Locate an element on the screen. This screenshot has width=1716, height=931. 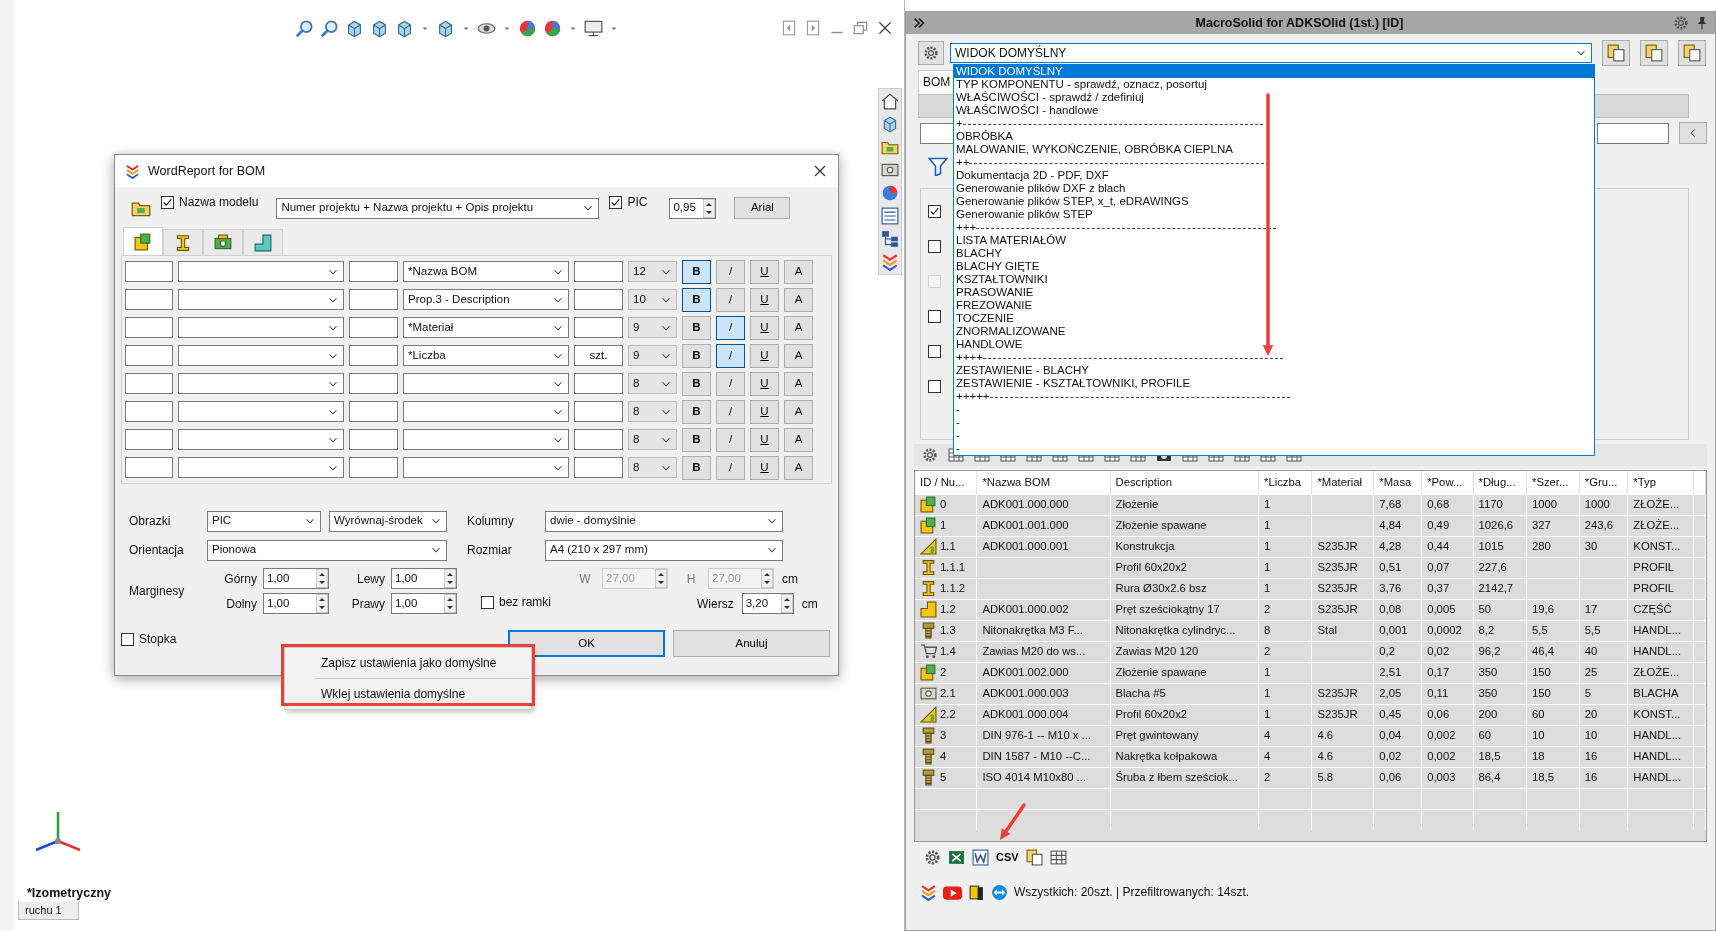
dropdown: Prop.3 - Description is located at coordinates (486, 299).